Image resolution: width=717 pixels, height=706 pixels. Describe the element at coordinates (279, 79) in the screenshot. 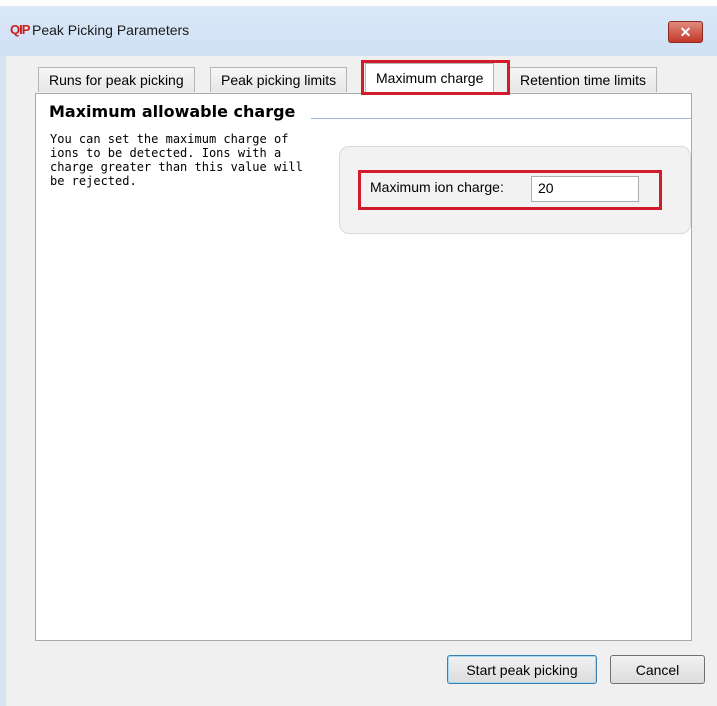

I see `tab-peak-picking-limits: Peak picking limits` at that location.